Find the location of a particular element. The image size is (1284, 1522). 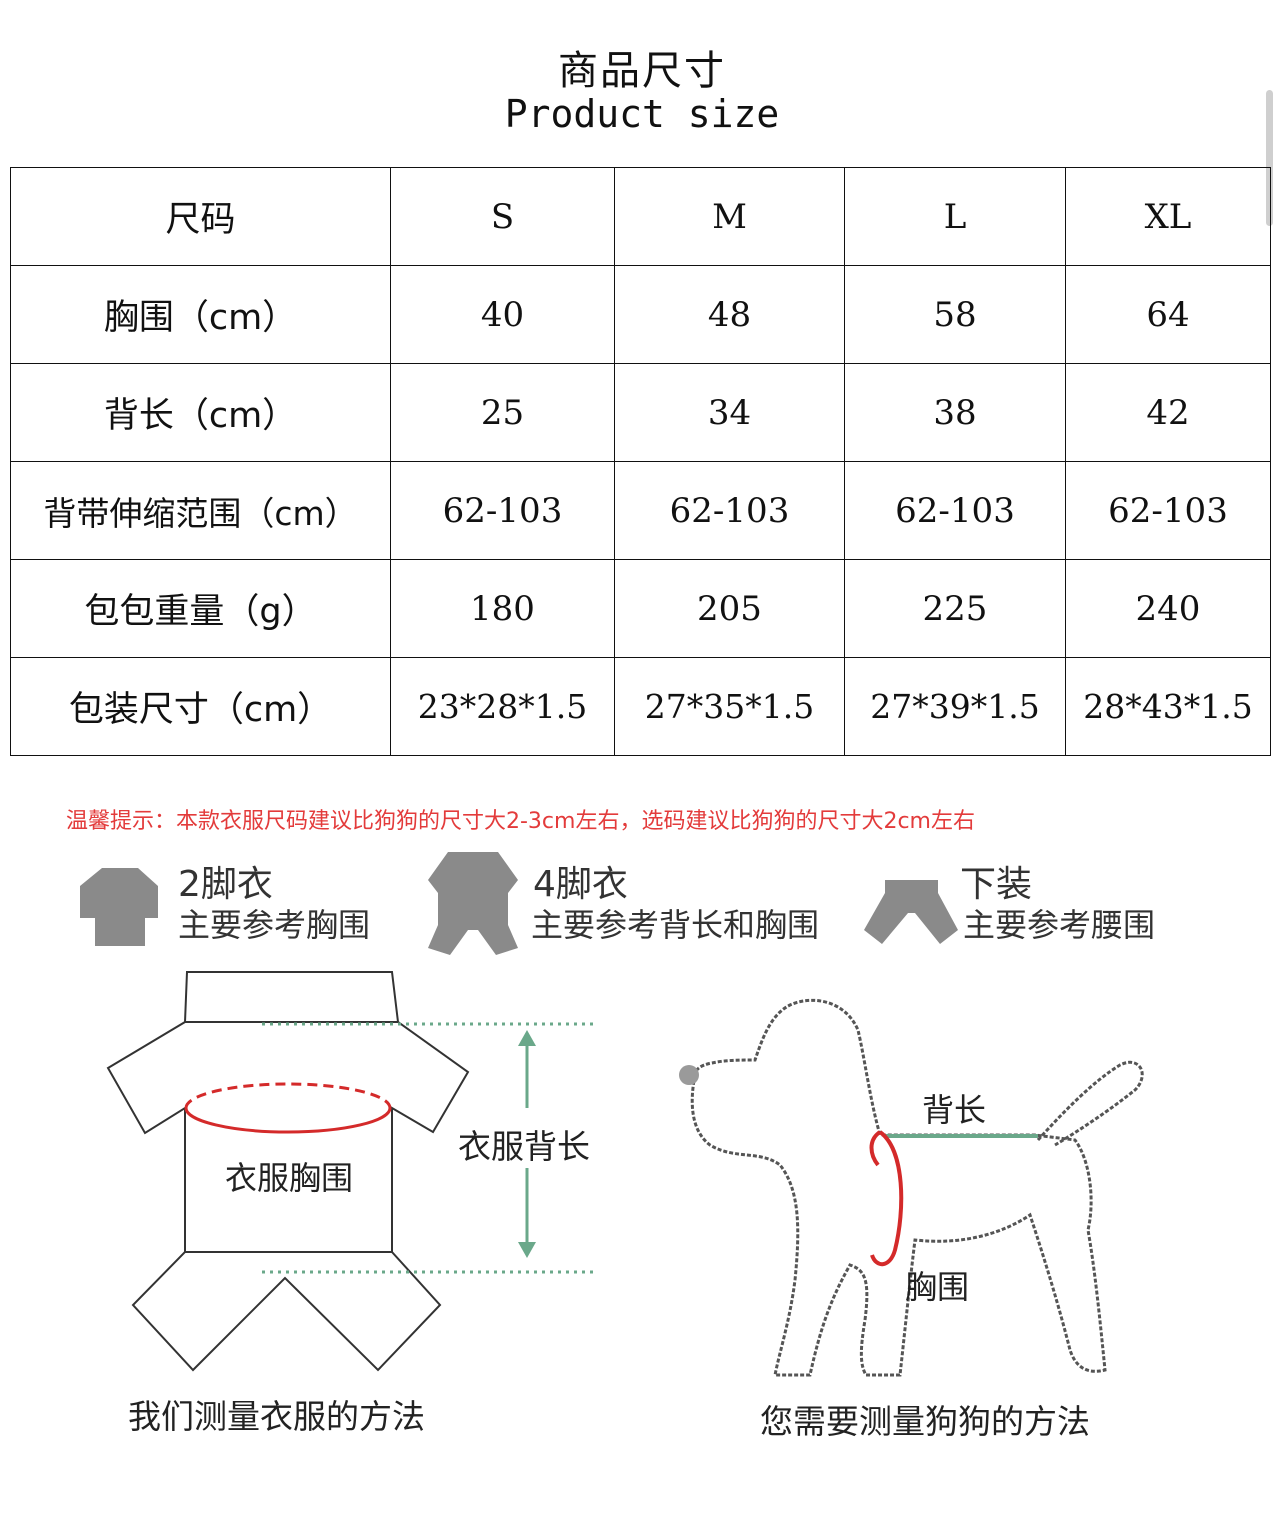

clothes-chest-ellipse is located at coordinates (288, 1108).